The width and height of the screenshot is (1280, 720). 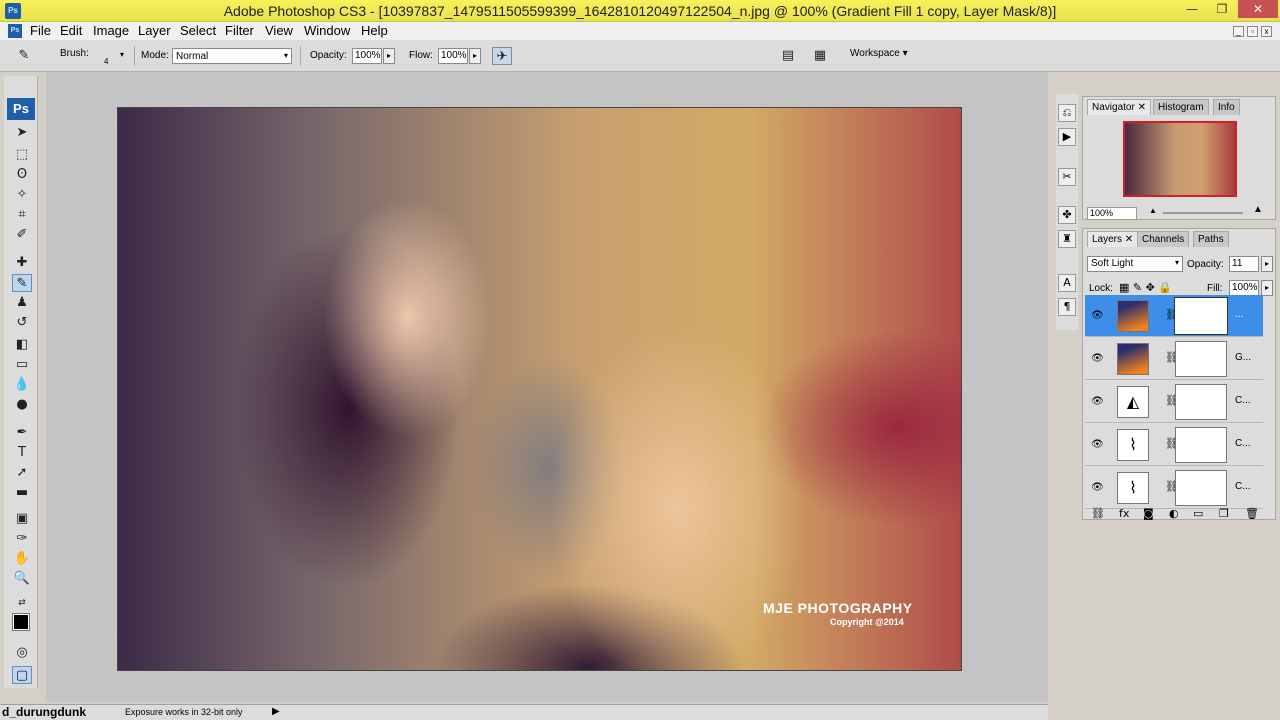 I want to click on crop-tool-icon: ⌗, so click(x=22, y=215).